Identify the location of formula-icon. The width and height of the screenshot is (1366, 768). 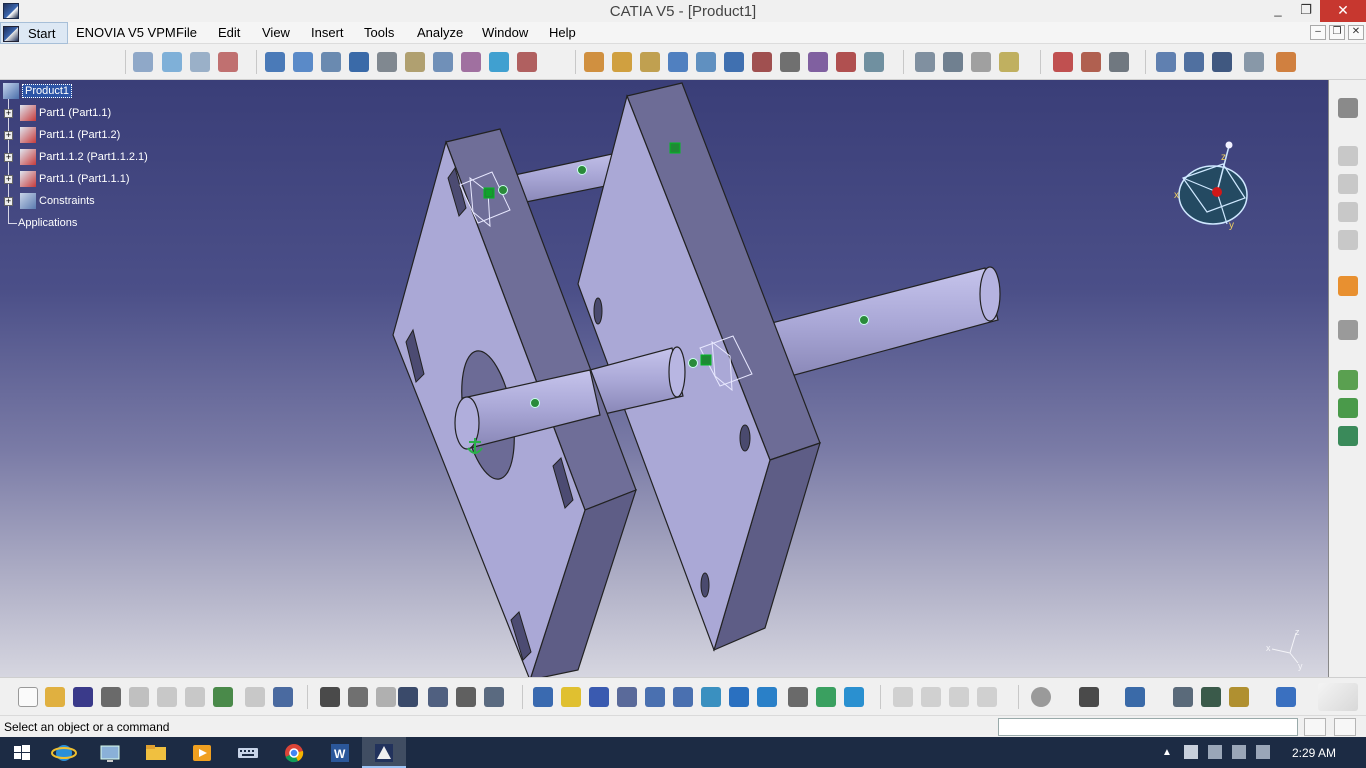
(330, 697).